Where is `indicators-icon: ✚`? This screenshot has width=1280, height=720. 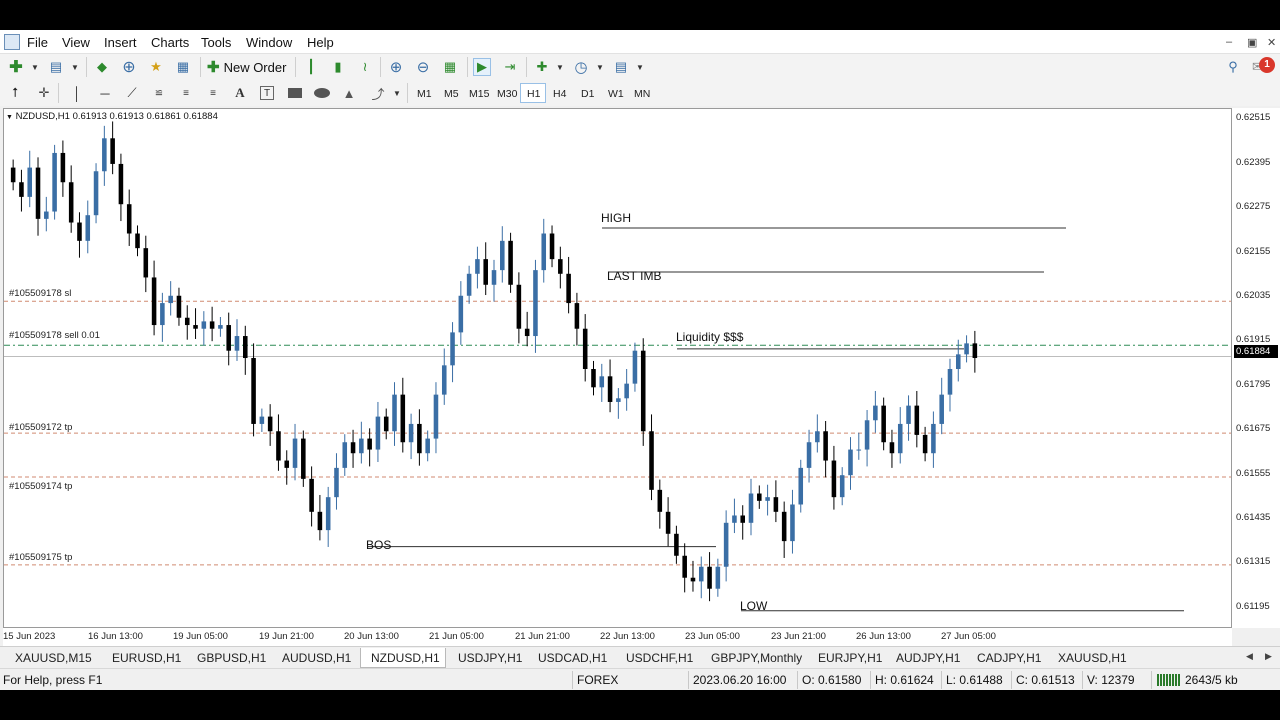 indicators-icon: ✚ is located at coordinates (542, 67).